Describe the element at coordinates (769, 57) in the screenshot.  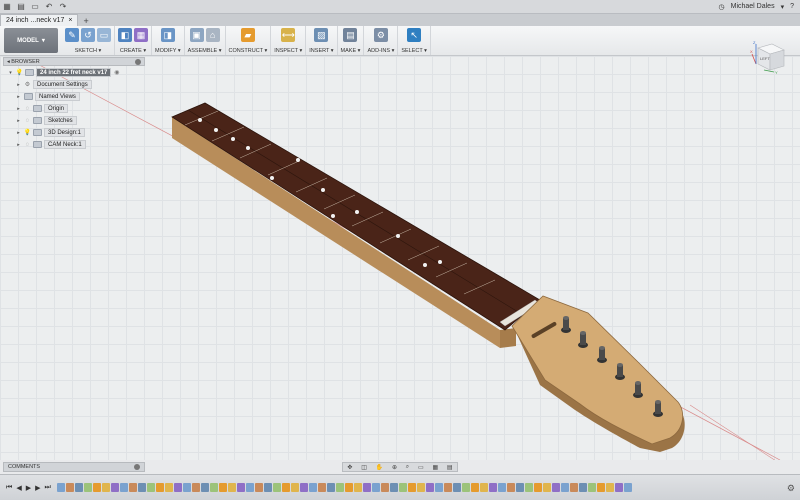
I see `view-cube: LEFT X Y Z` at that location.